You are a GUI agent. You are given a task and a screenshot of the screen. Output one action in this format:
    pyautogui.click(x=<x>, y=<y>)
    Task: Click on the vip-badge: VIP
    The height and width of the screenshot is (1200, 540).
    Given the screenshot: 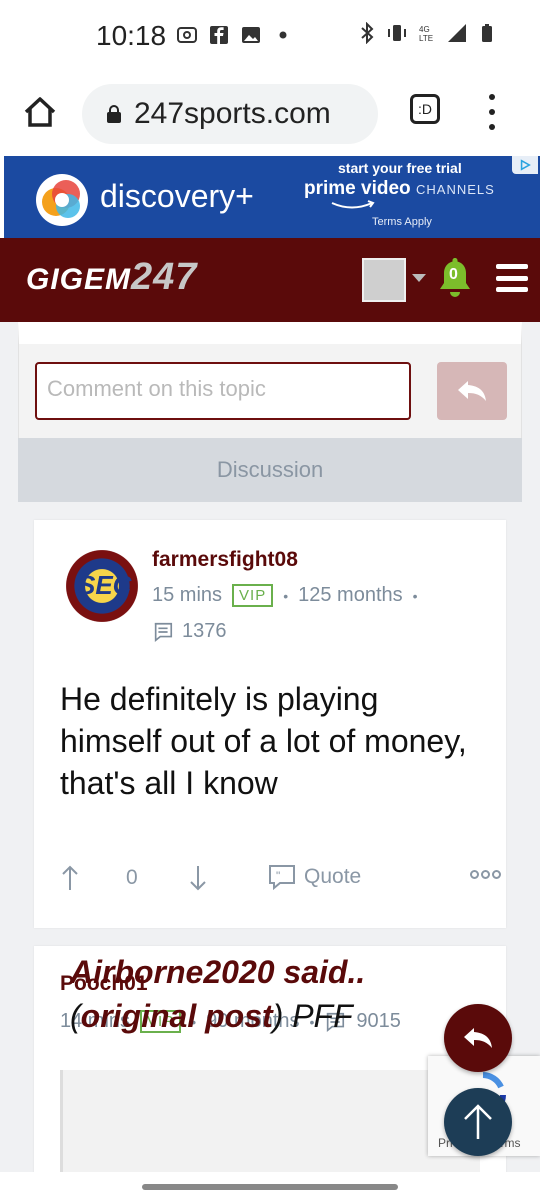 What is the action you would take?
    pyautogui.click(x=253, y=595)
    